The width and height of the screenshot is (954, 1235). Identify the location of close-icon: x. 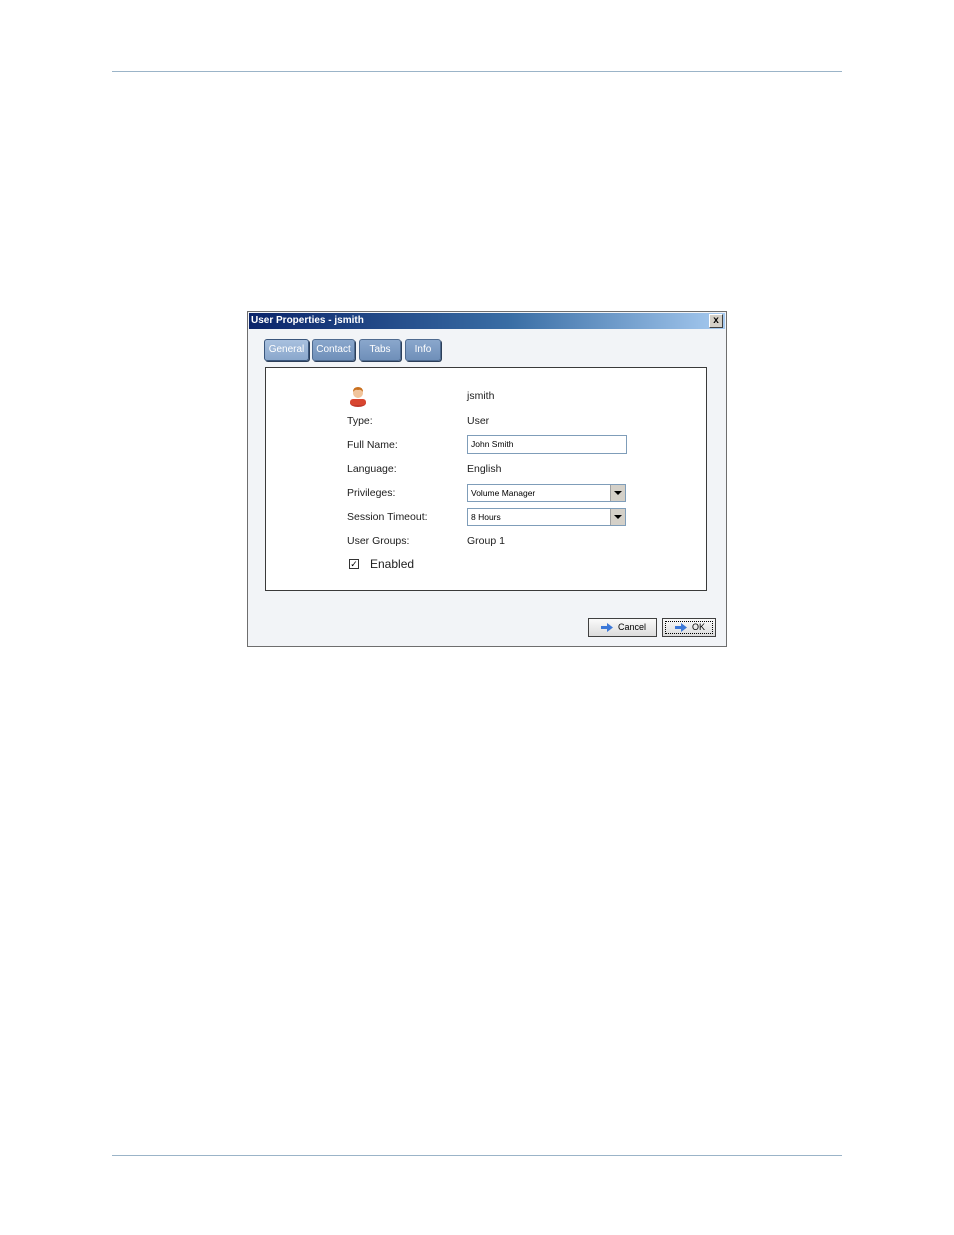
(716, 320).